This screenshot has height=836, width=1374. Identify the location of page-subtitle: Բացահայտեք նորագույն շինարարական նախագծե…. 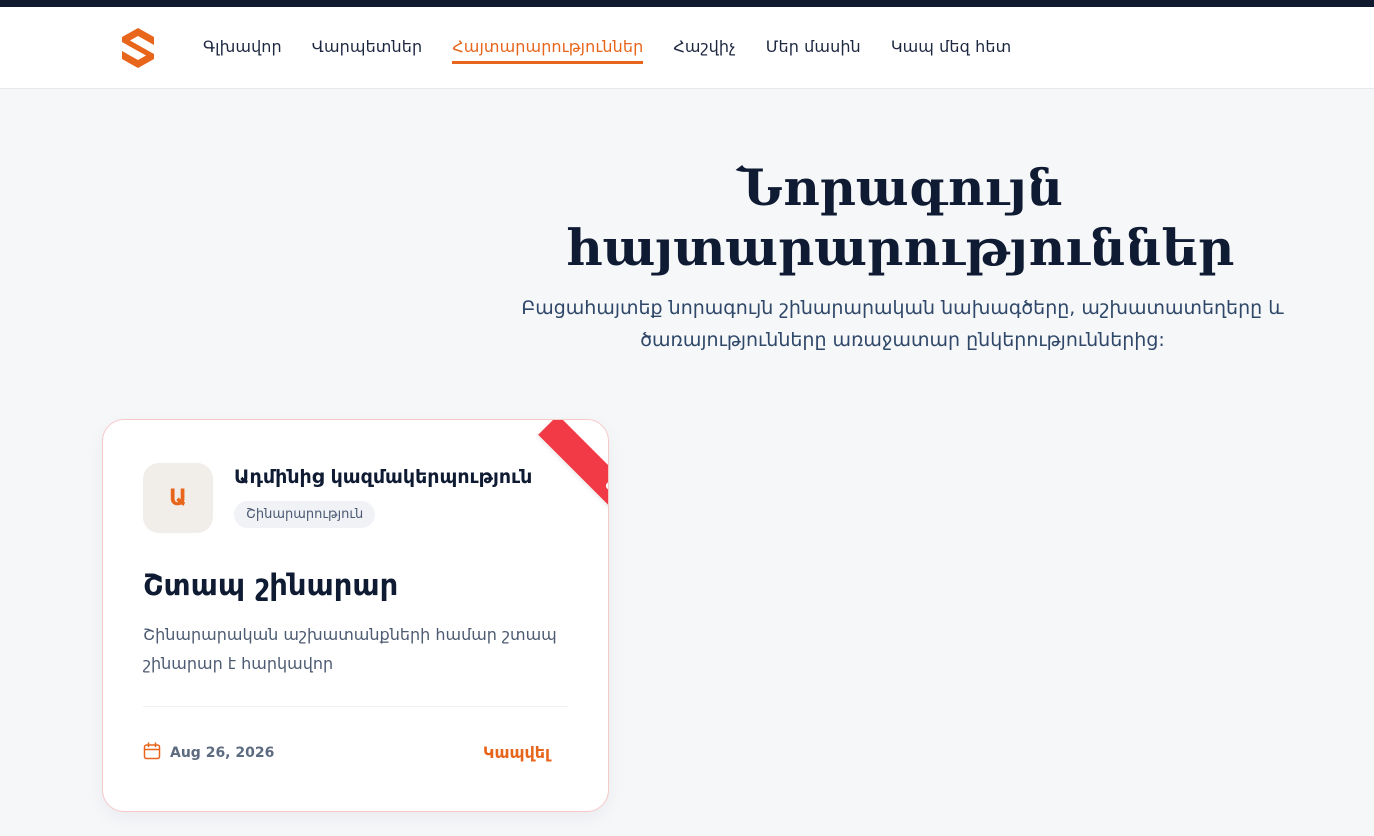
(902, 324).